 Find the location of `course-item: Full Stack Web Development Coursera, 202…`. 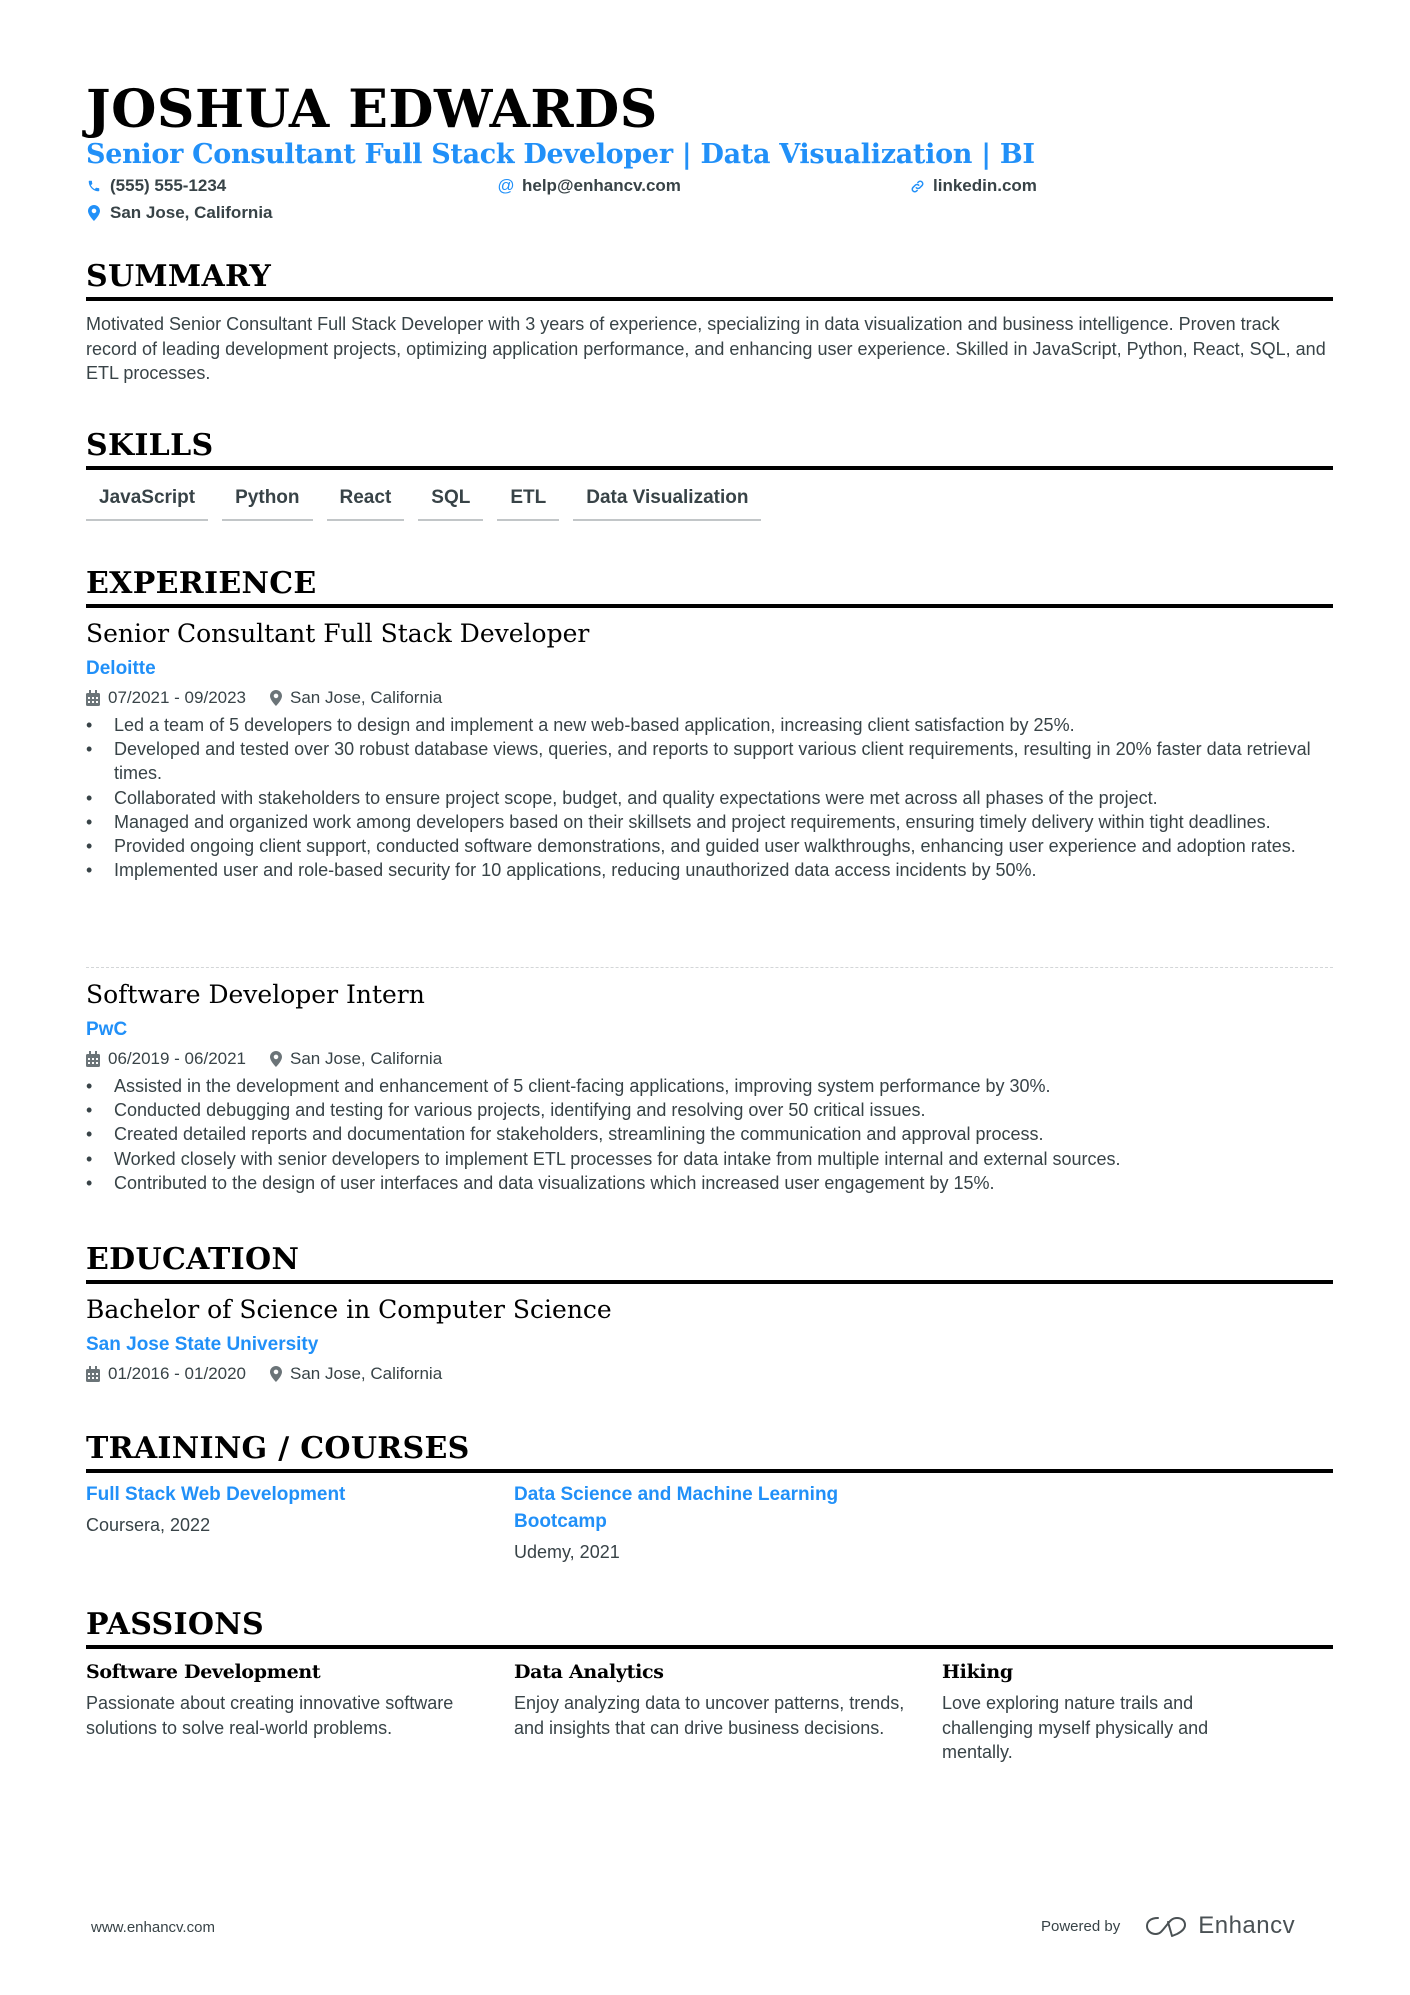

course-item: Full Stack Web Development Coursera, 202… is located at coordinates (286, 1509).